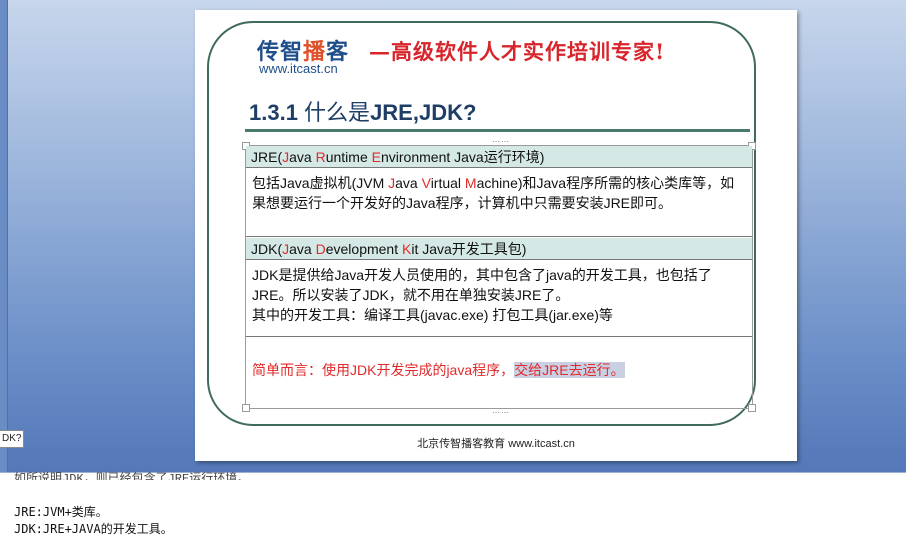  I want to click on notes-cut-line: 如所说明JDK，则已经包含了JRE运行环境。, so click(132, 476).